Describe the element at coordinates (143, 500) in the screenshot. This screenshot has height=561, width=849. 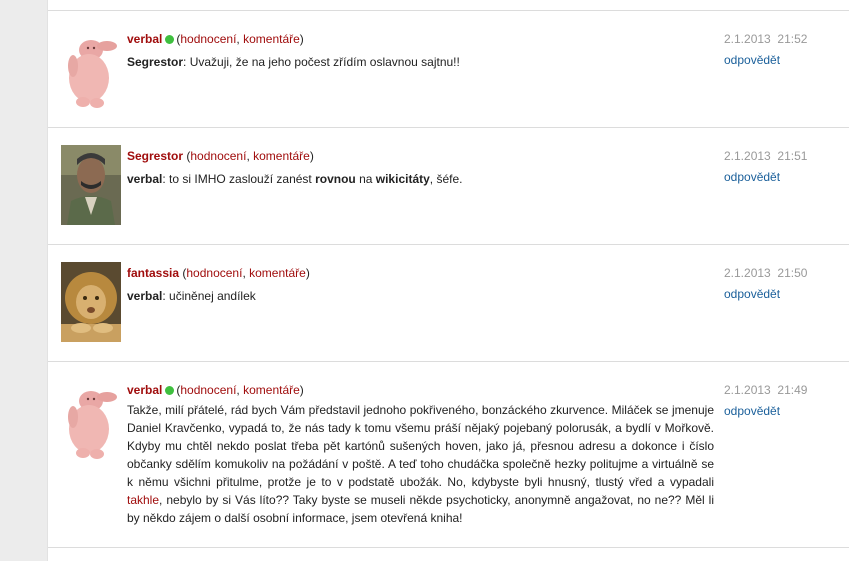
I see `inline-link: takhle` at that location.